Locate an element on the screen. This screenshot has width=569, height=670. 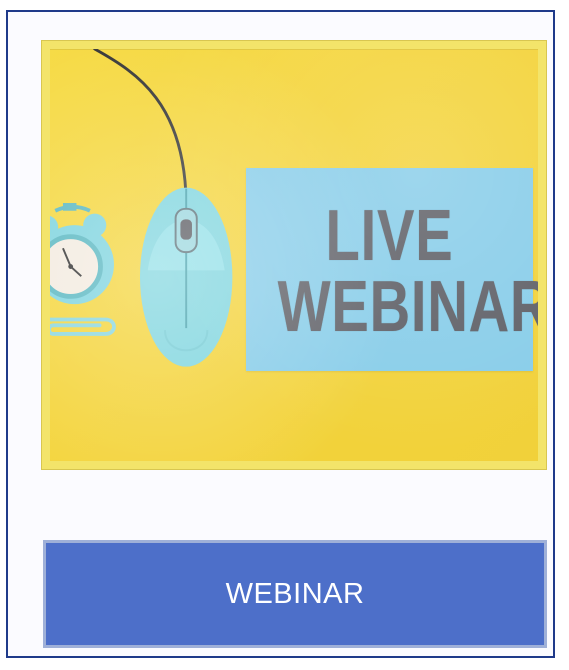
webinar-button: WEBINAR is located at coordinates (295, 594).